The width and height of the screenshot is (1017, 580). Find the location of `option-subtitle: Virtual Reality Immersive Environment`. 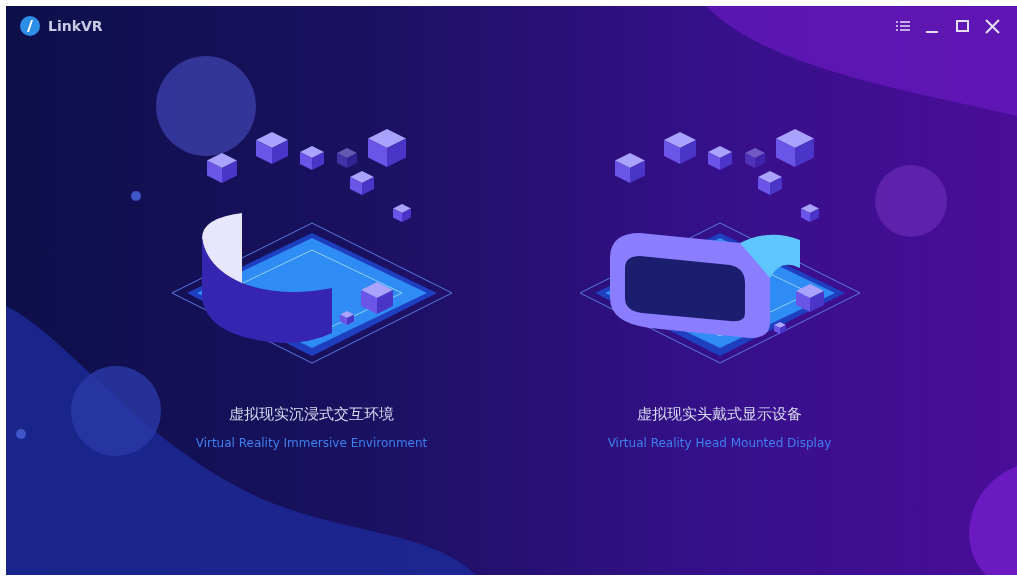

option-subtitle: Virtual Reality Immersive Environment is located at coordinates (311, 443).